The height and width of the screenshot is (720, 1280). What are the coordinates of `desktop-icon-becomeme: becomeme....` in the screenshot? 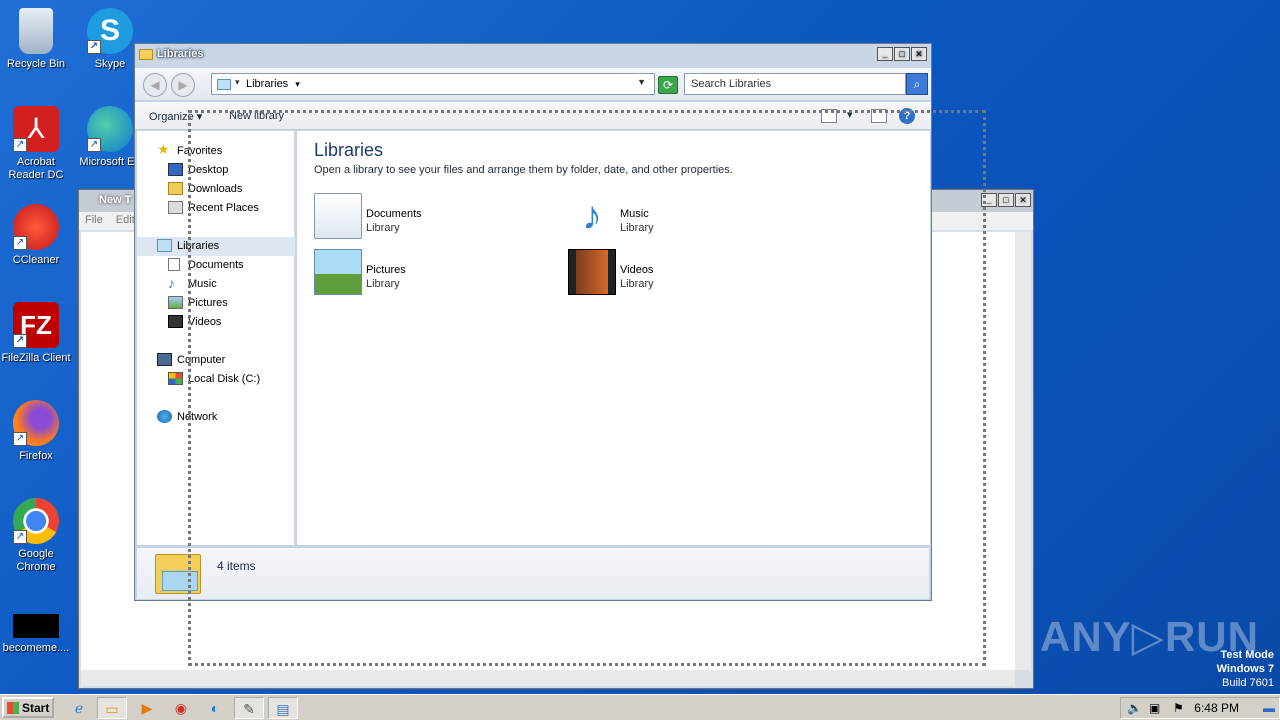 It's located at (36, 634).